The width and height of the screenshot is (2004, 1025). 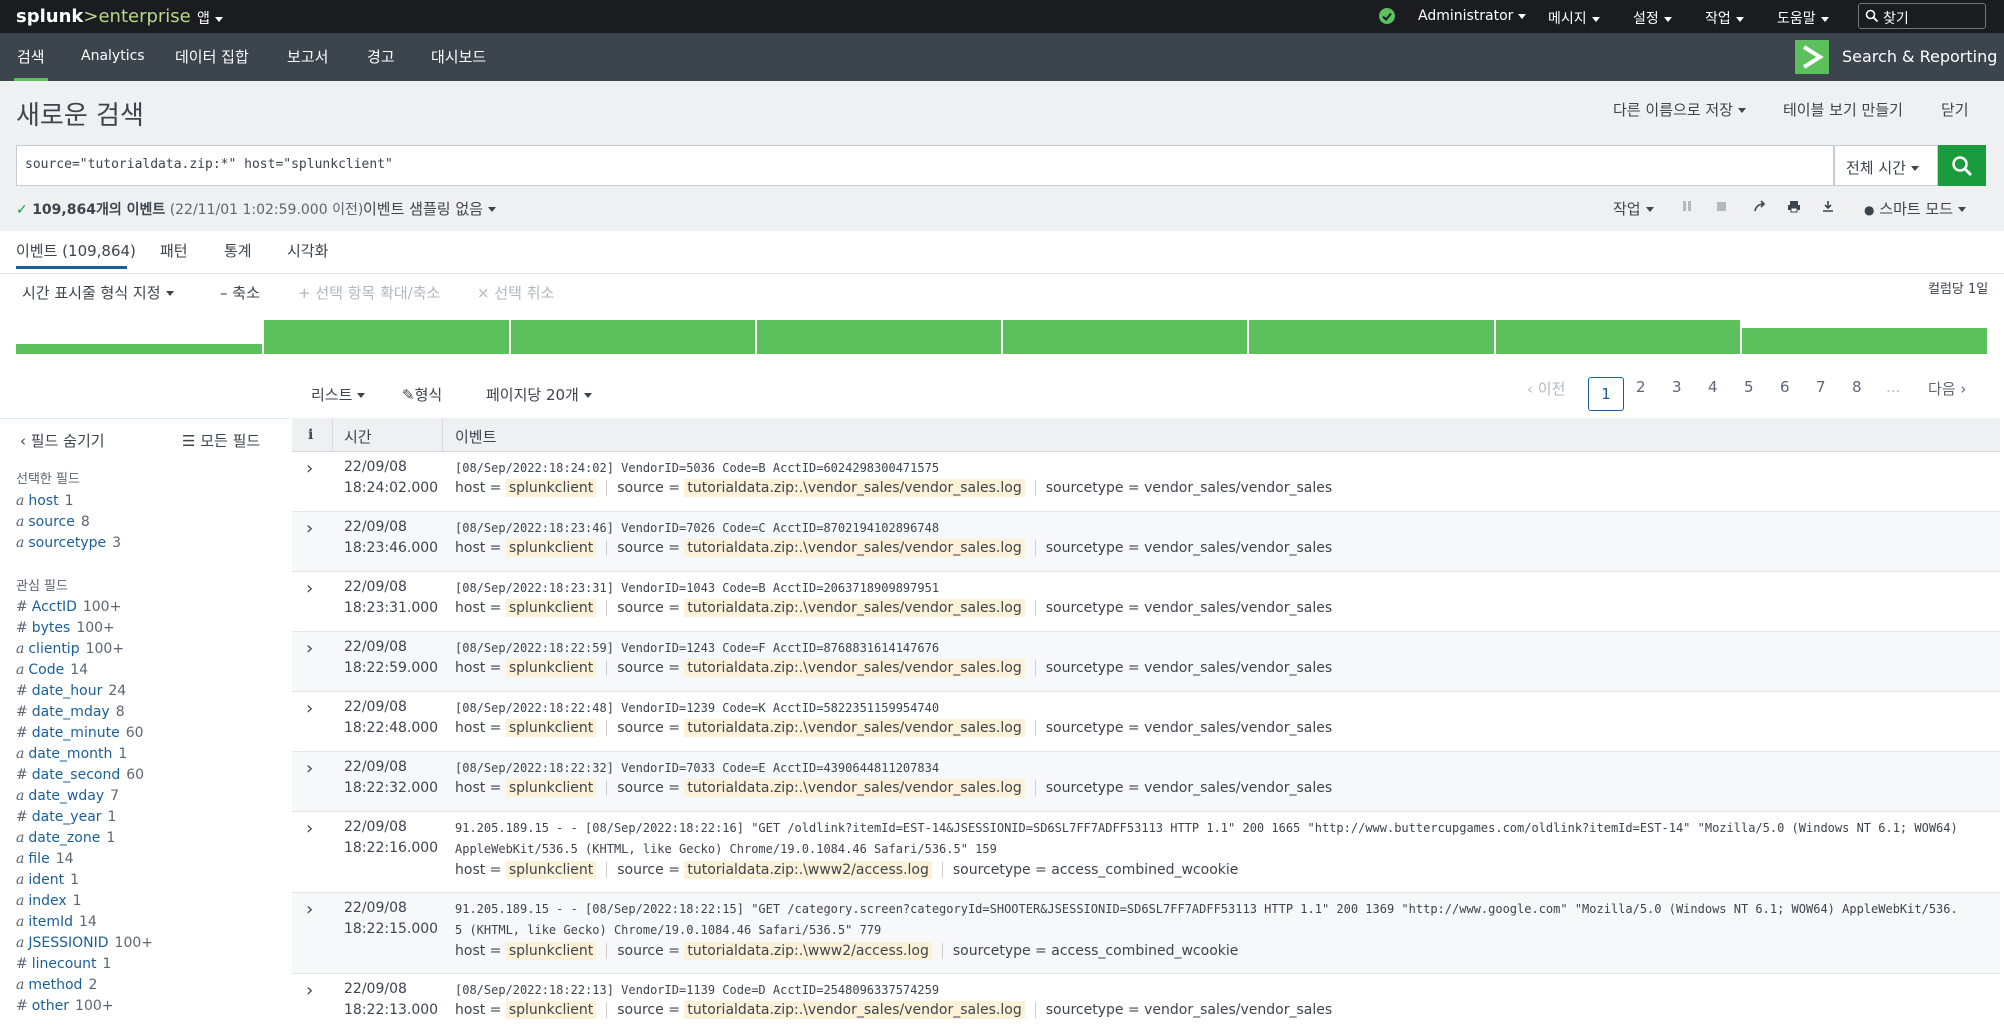 What do you see at coordinates (1677, 387) in the screenshot?
I see `page-3-button: 3` at bounding box center [1677, 387].